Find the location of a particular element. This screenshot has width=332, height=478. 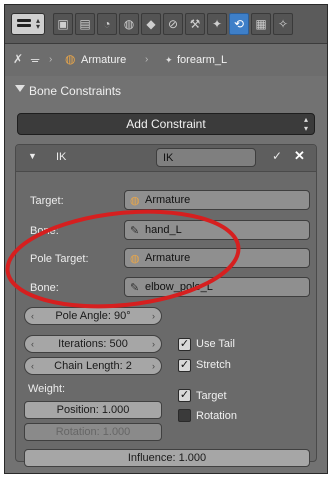

add-constraint-button: Add Constraint ▴ ▾ is located at coordinates (166, 124).